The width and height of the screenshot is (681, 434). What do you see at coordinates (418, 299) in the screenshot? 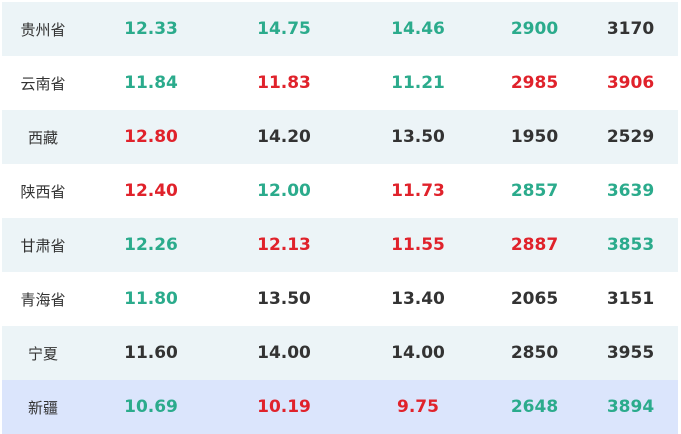
I see `value-cell: 13.40` at bounding box center [418, 299].